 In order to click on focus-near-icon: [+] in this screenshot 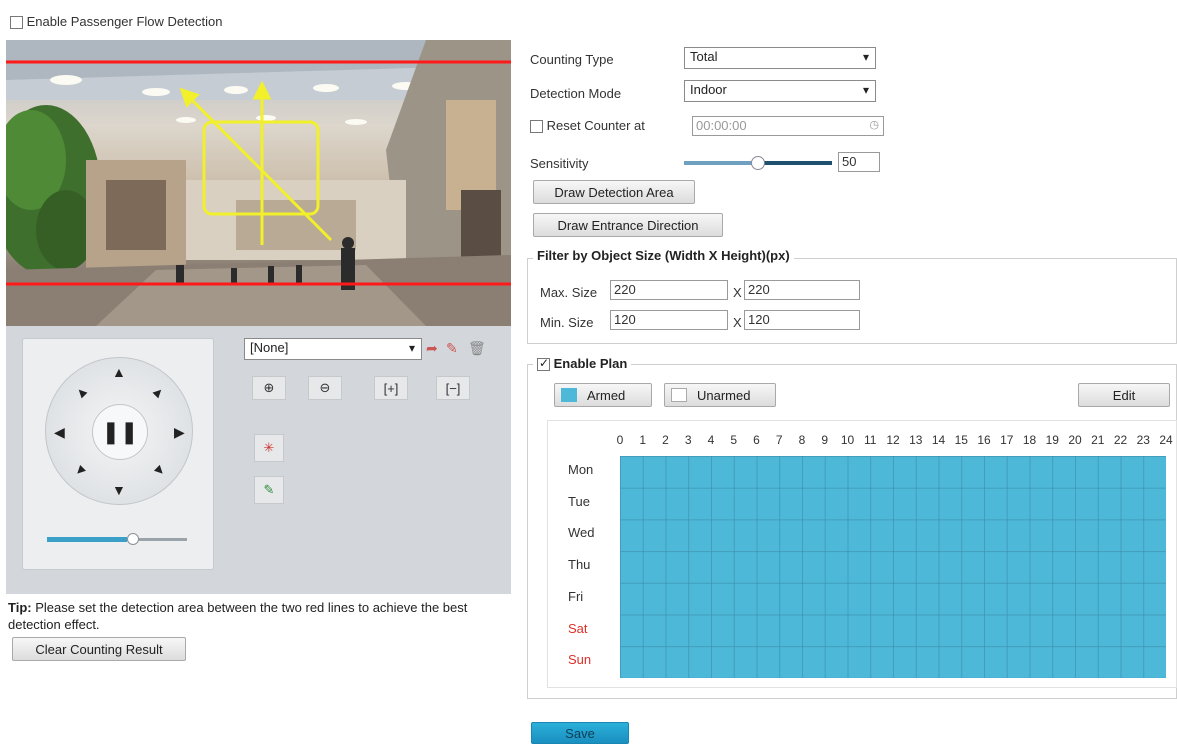, I will do `click(391, 388)`.